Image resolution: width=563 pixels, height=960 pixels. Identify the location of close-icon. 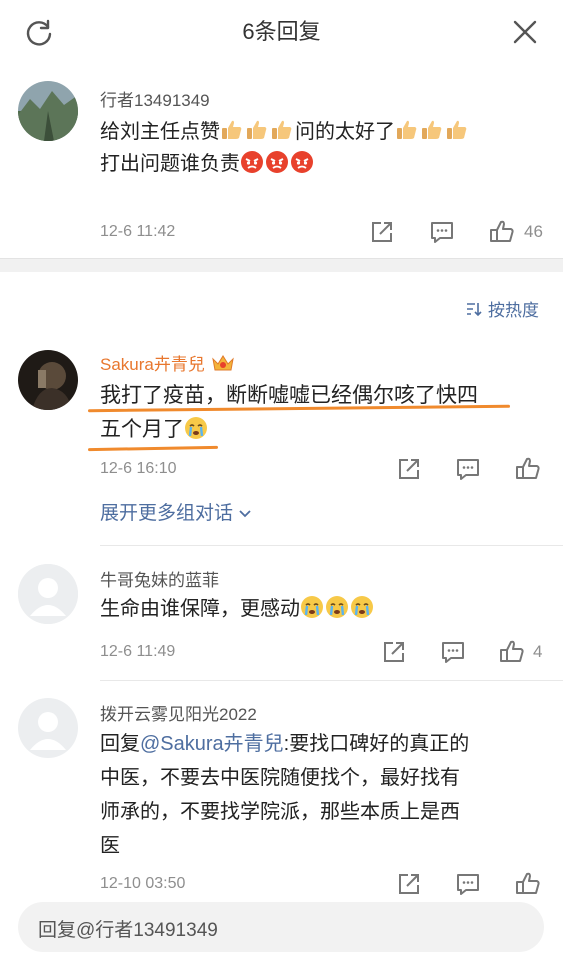
(525, 32).